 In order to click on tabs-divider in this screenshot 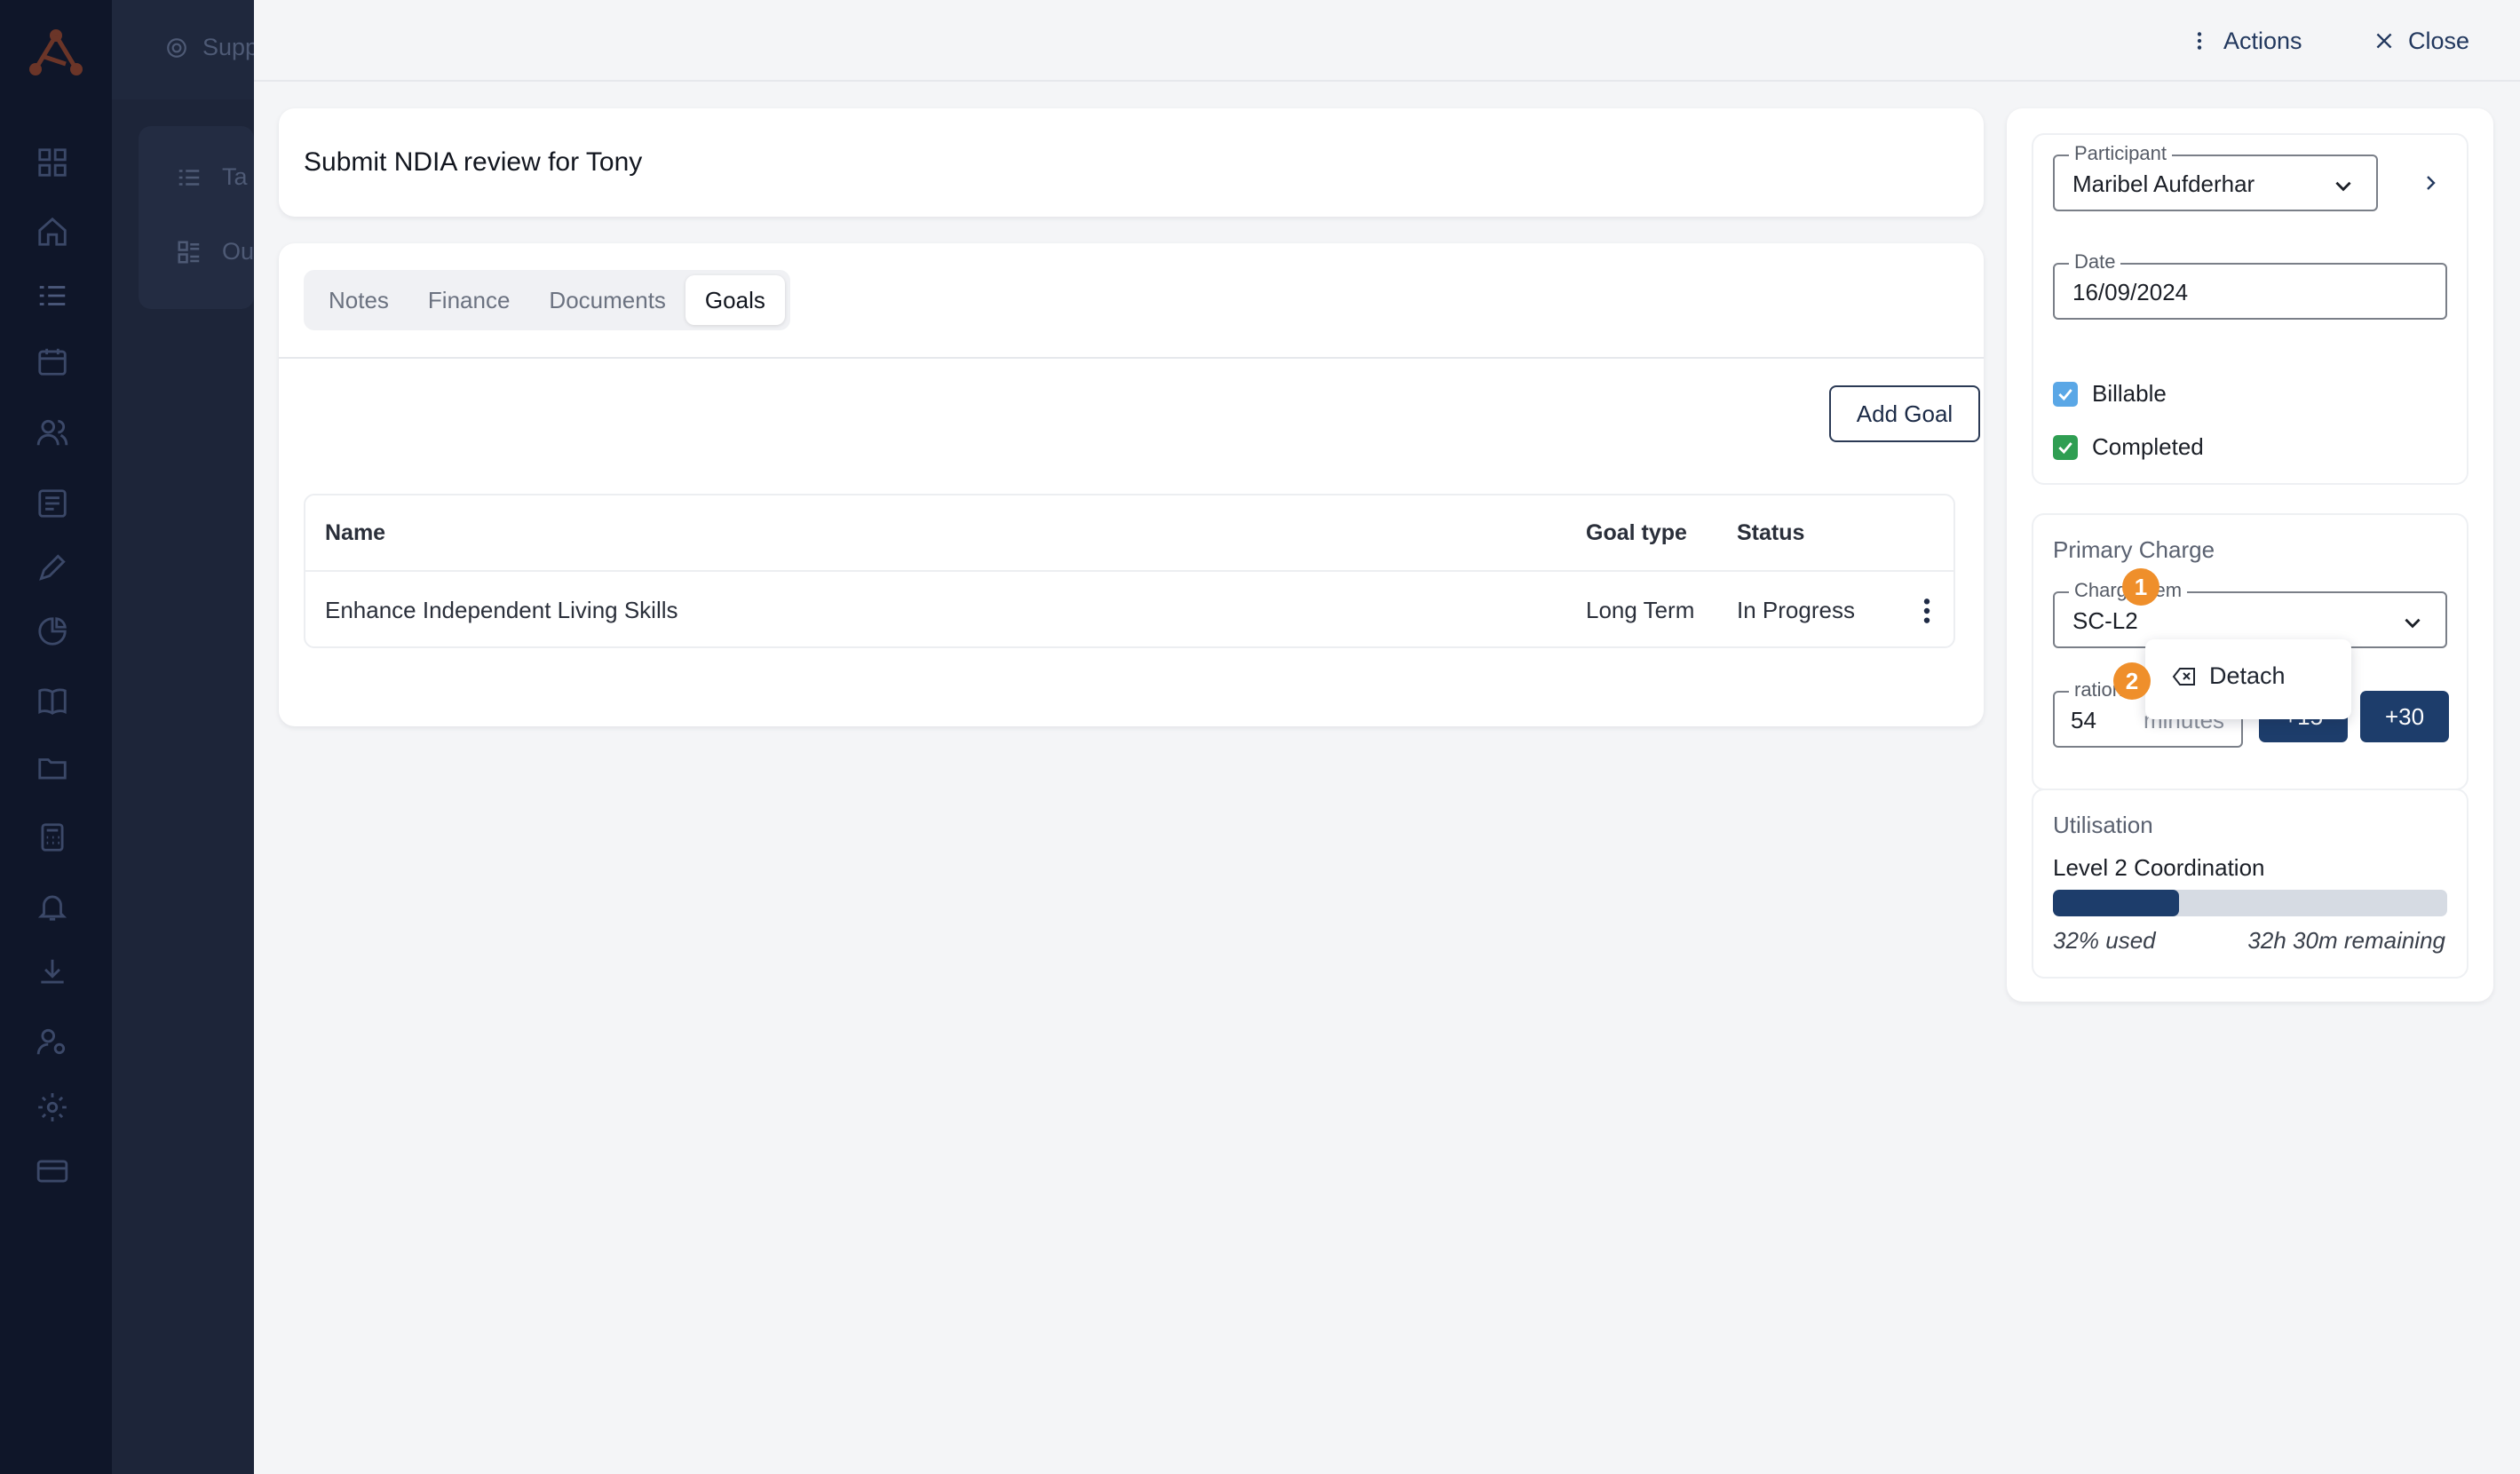, I will do `click(1131, 358)`.